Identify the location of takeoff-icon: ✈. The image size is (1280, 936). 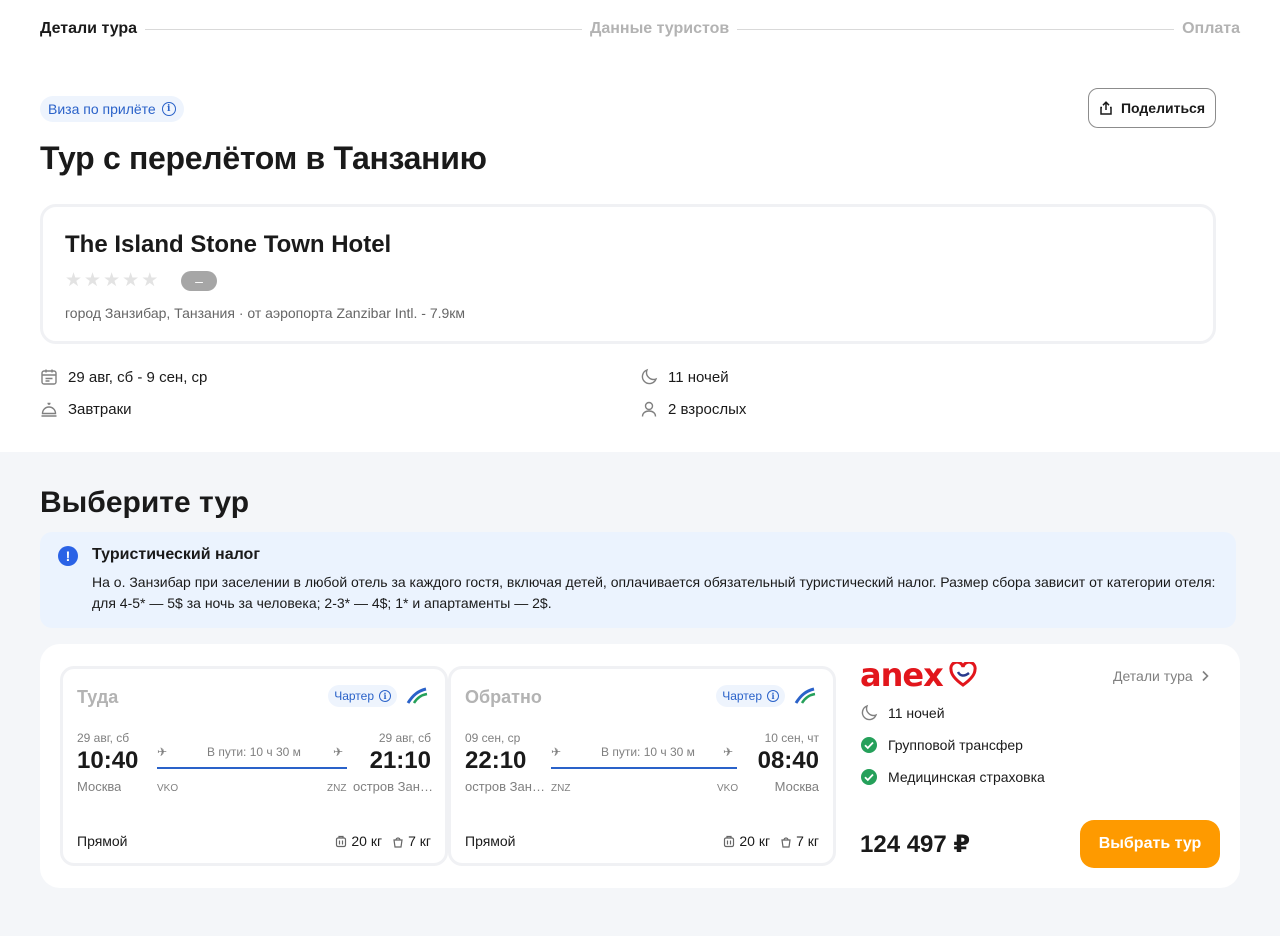
(556, 752).